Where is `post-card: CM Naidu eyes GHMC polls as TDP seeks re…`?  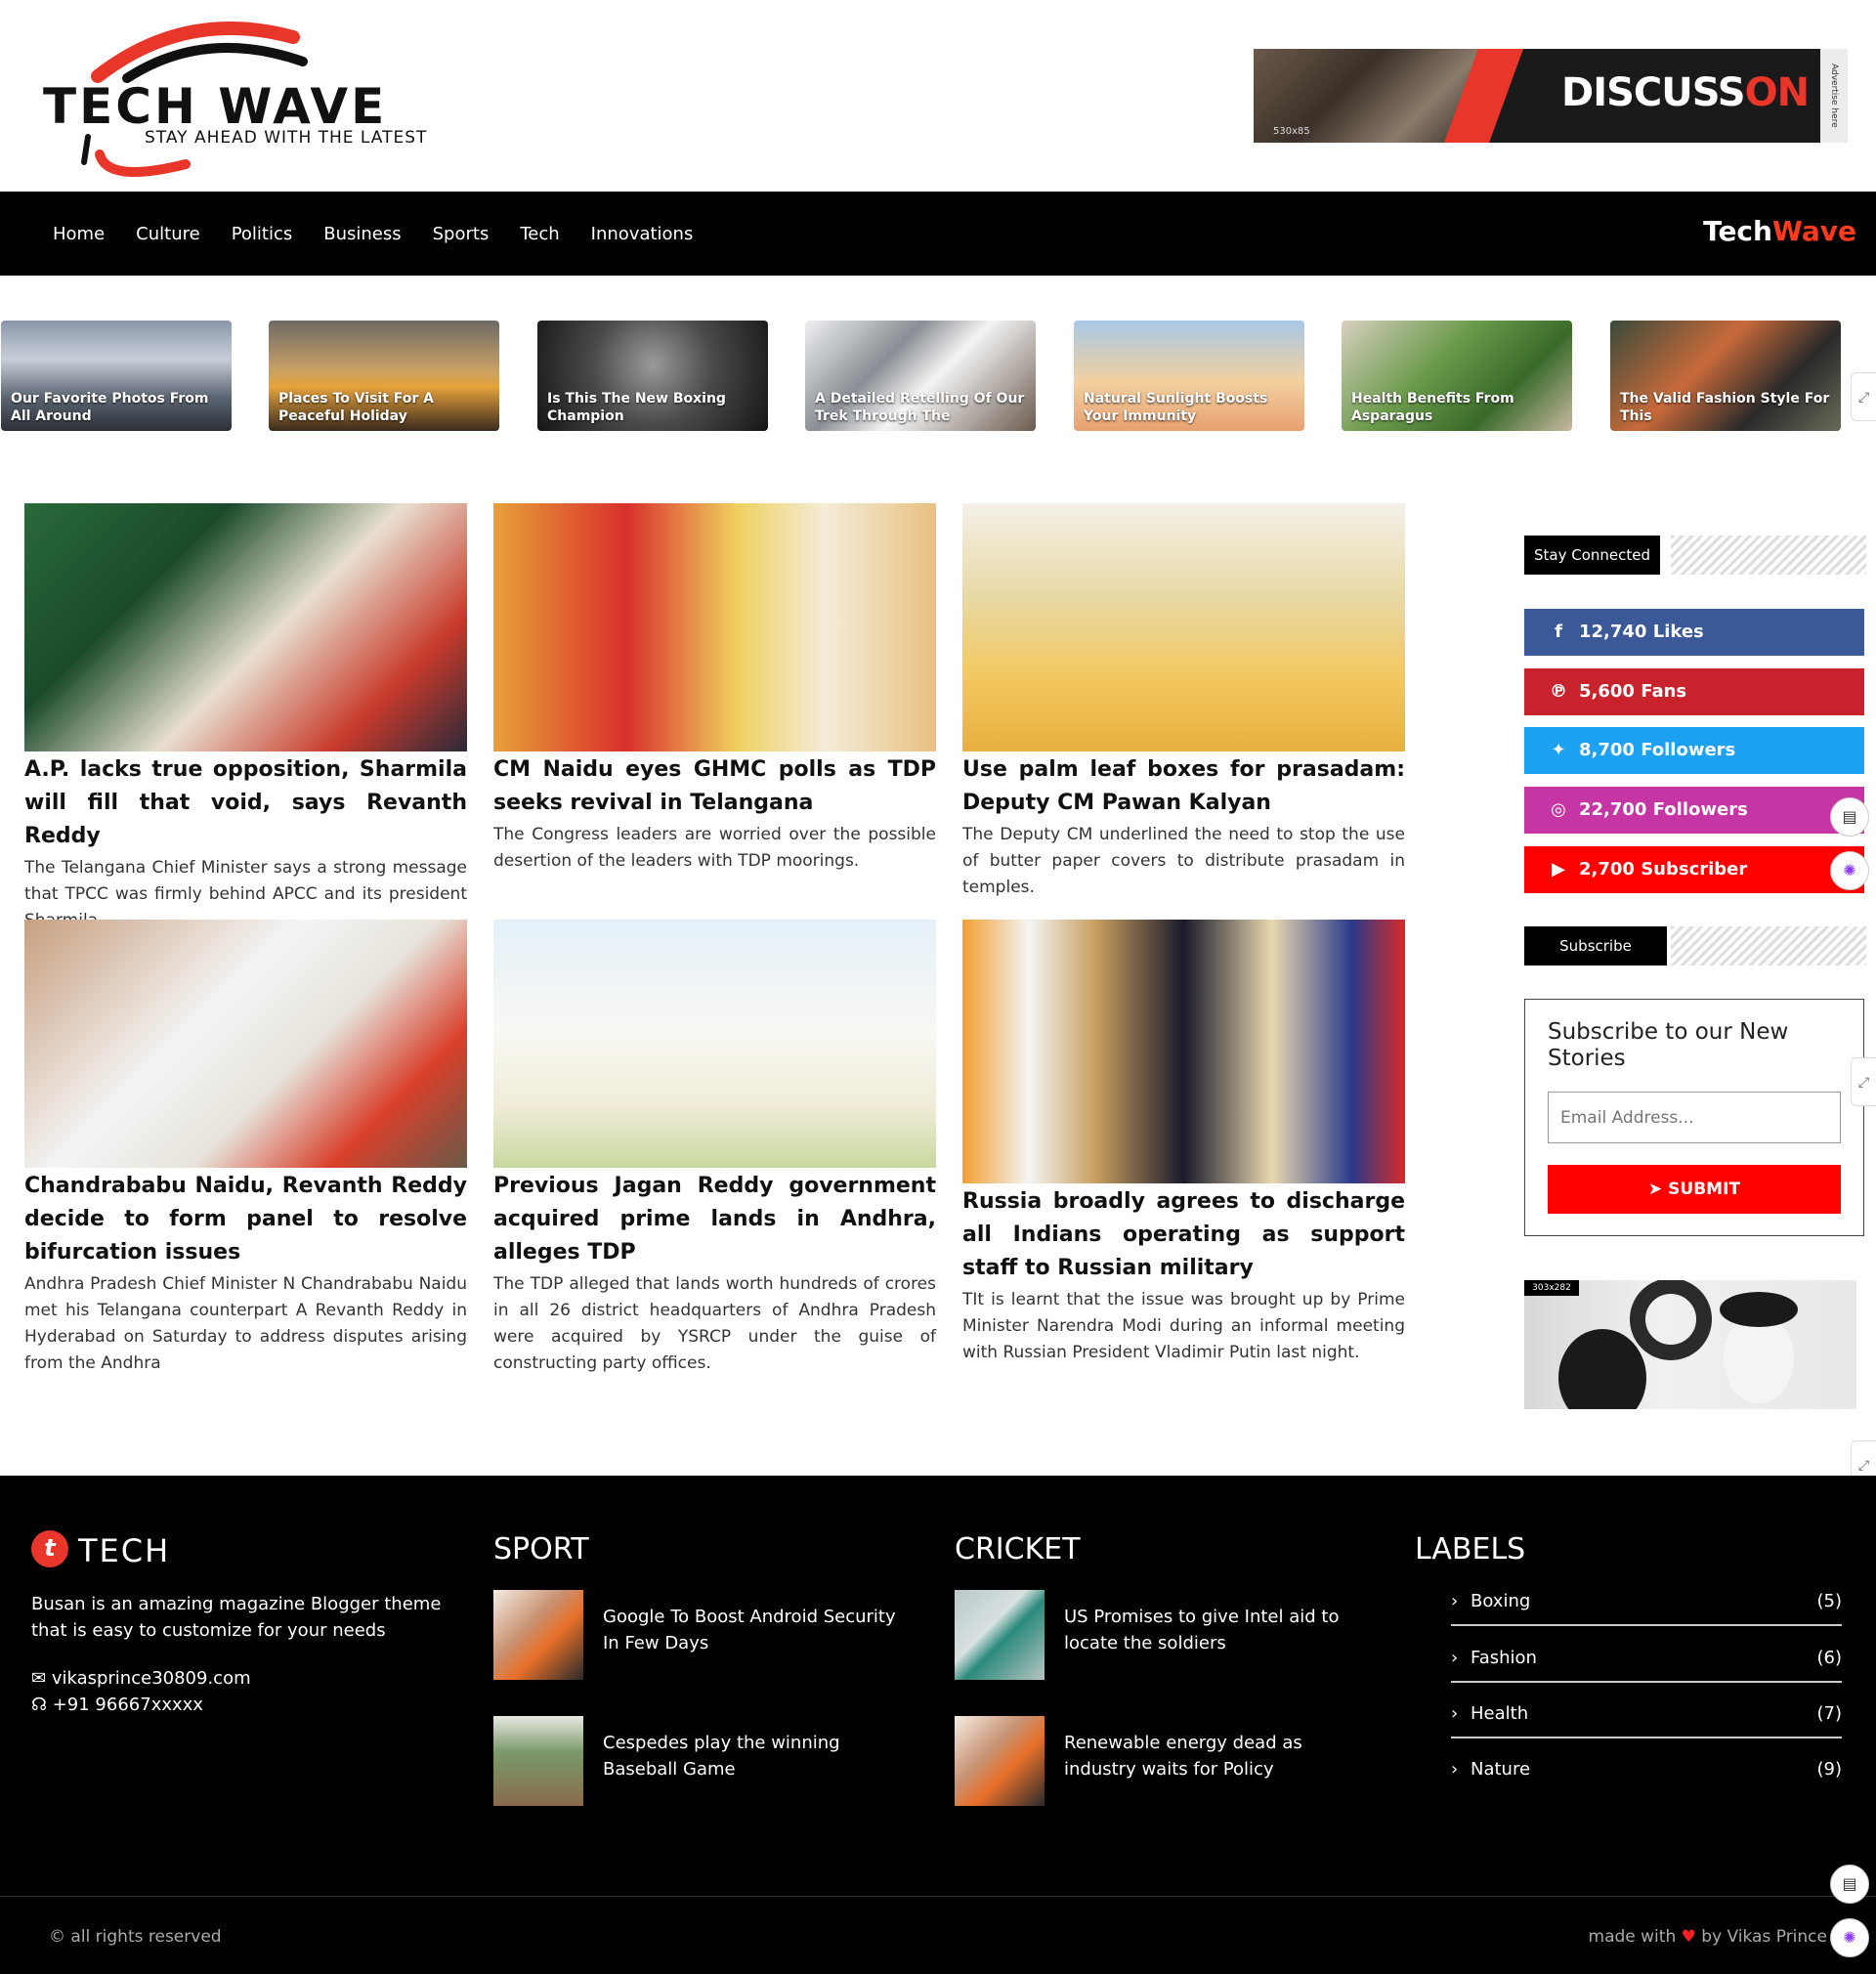
post-card: CM Naidu eyes GHMC polls as TDP seeks re… is located at coordinates (714, 689).